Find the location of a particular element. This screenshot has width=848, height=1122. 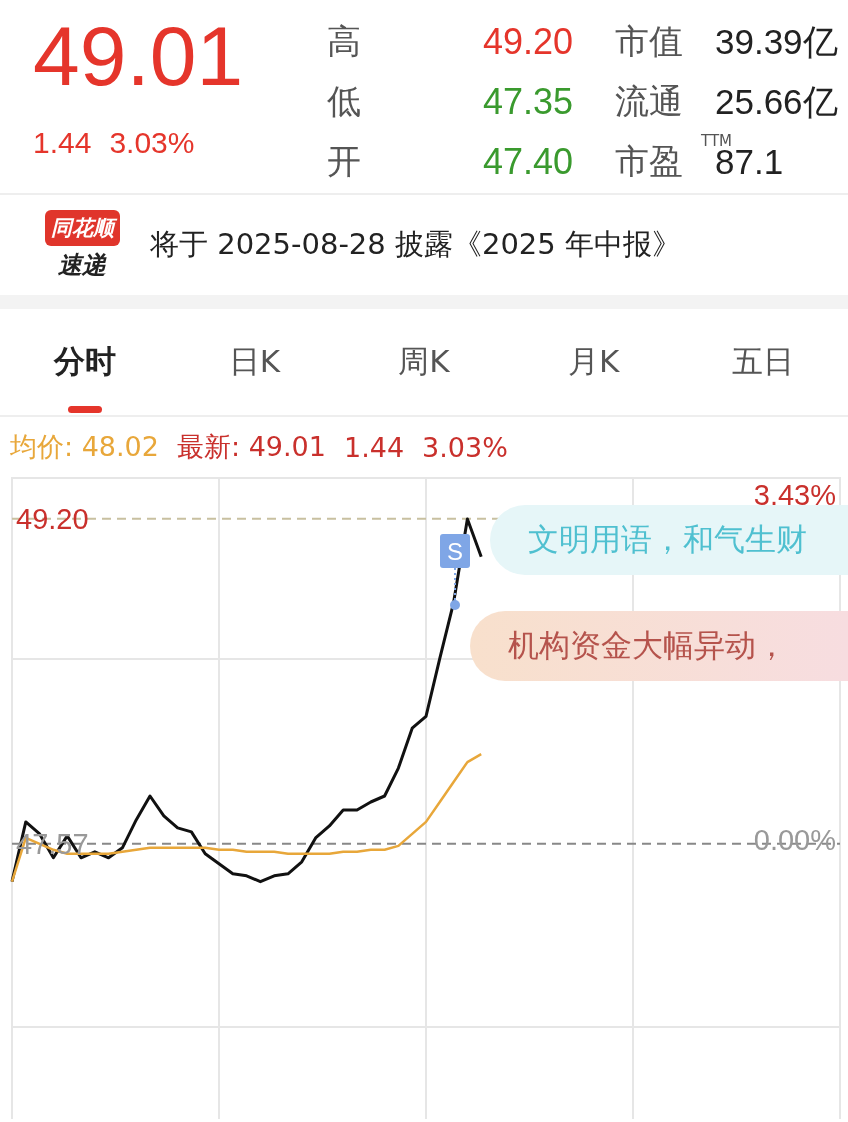

price-axis-label: 49.20 is located at coordinates (52, 518).